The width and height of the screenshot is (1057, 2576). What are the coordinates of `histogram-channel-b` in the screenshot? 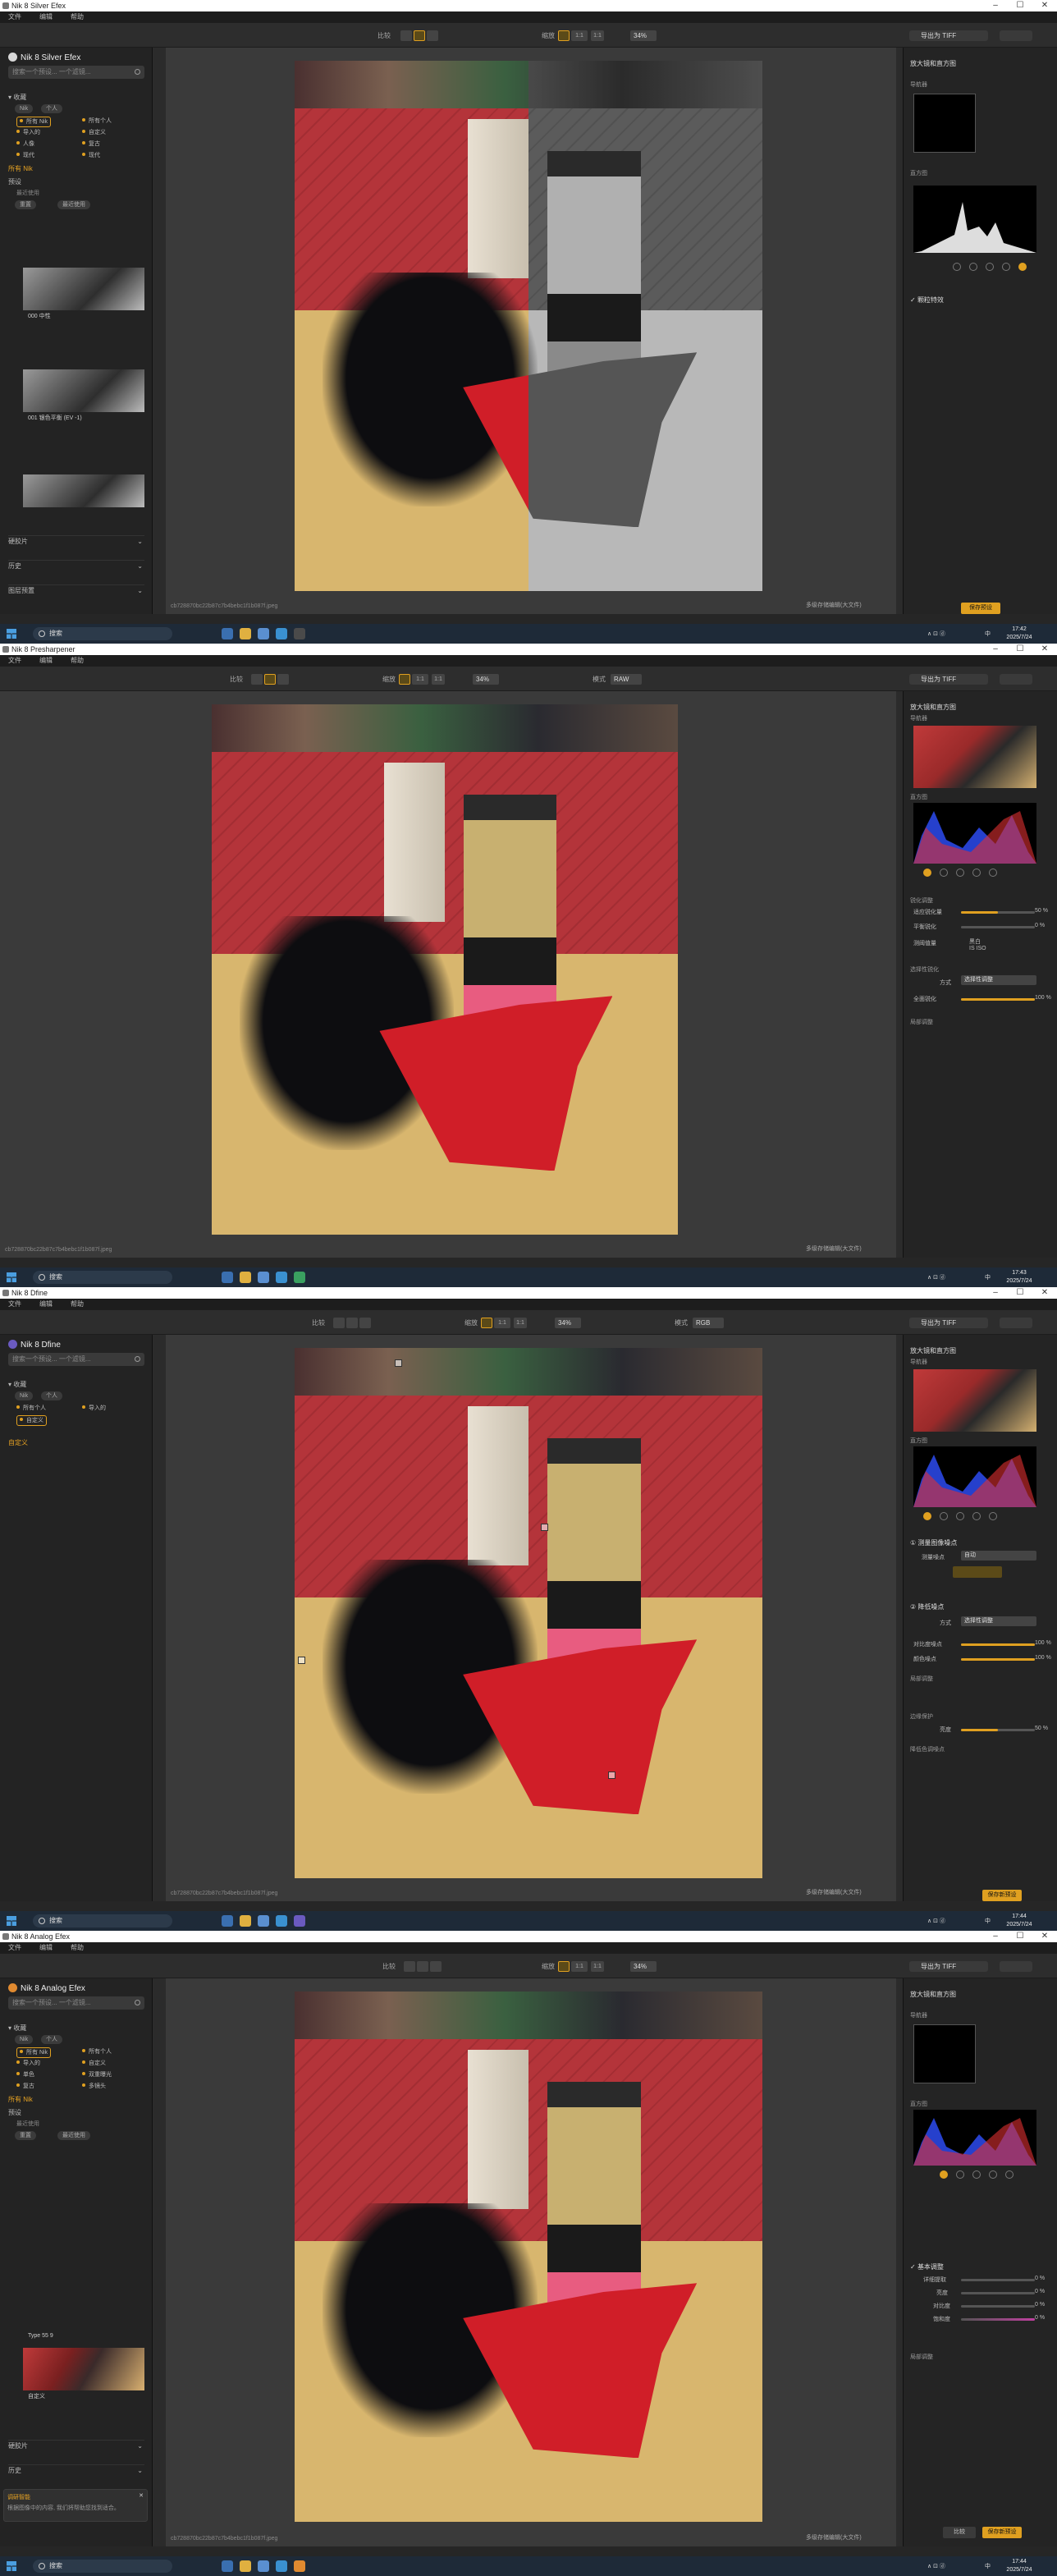 It's located at (976, 873).